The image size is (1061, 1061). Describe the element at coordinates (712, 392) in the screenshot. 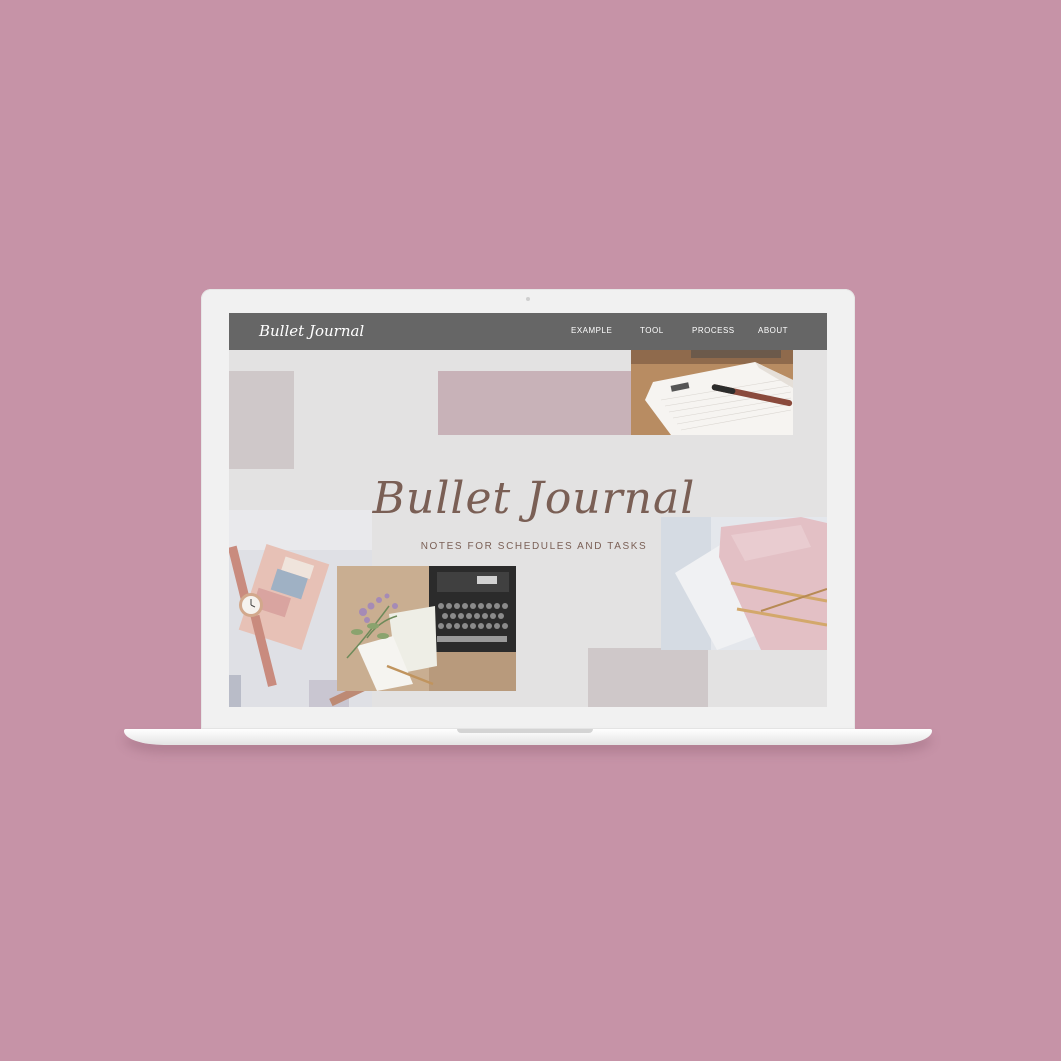

I see `notebook-pen-photo` at that location.